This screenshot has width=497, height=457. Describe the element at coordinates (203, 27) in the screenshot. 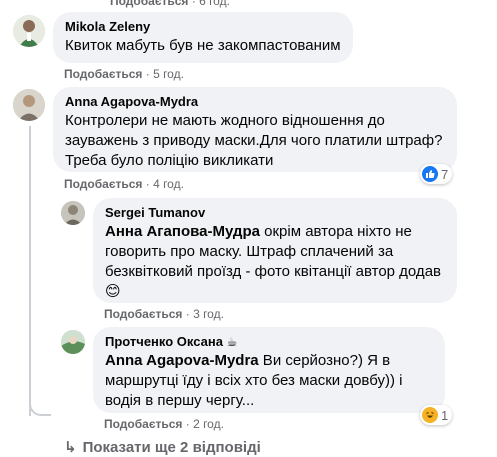

I see `comment-author: Mikola Zeleny` at that location.